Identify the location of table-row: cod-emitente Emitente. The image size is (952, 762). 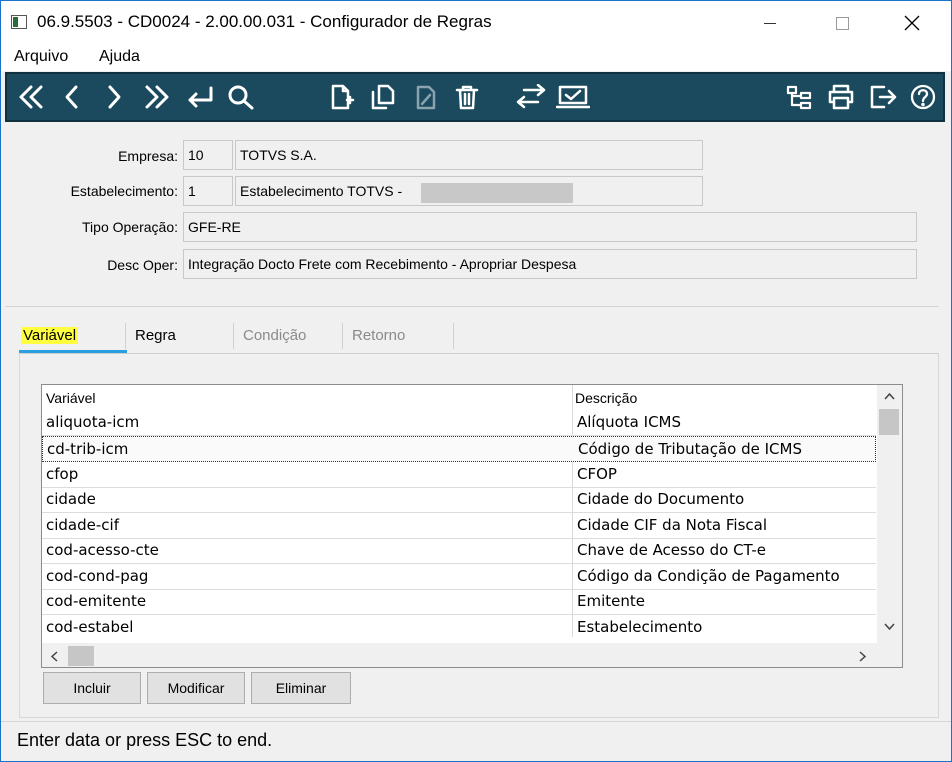
(459, 602).